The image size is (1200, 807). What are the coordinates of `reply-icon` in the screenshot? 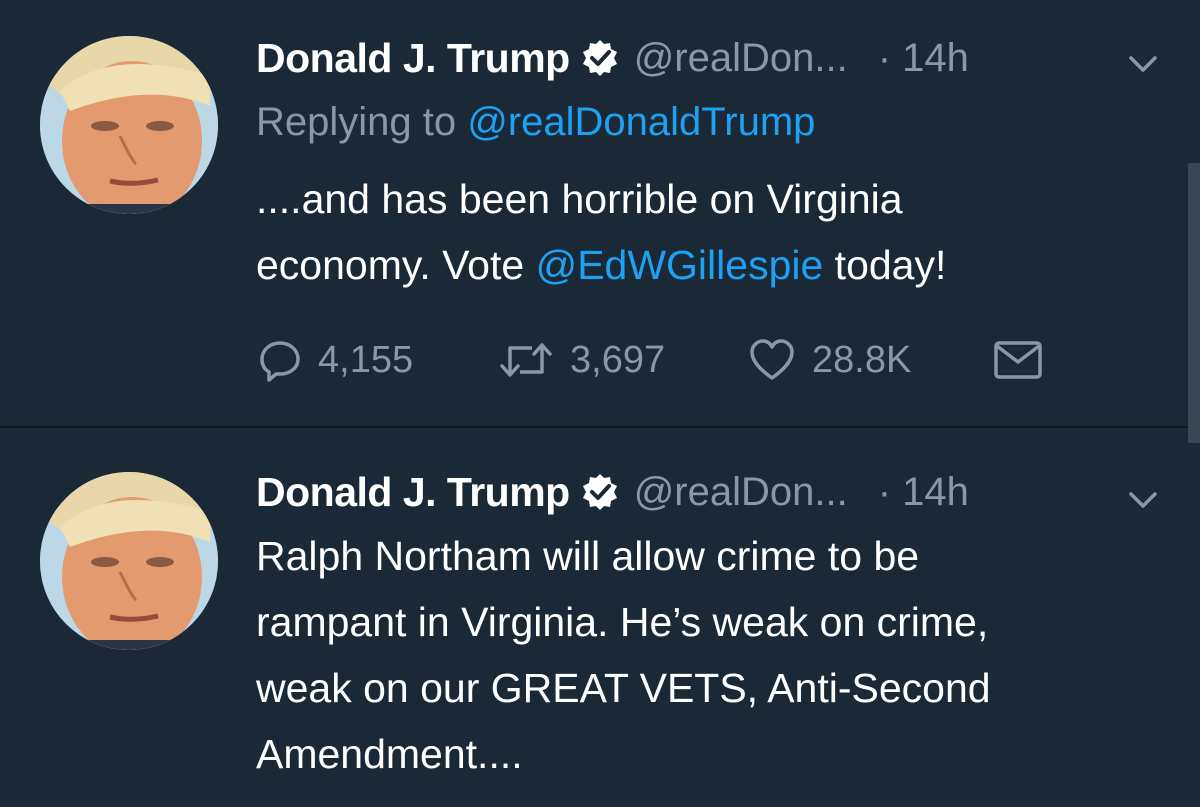 It's located at (280, 360).